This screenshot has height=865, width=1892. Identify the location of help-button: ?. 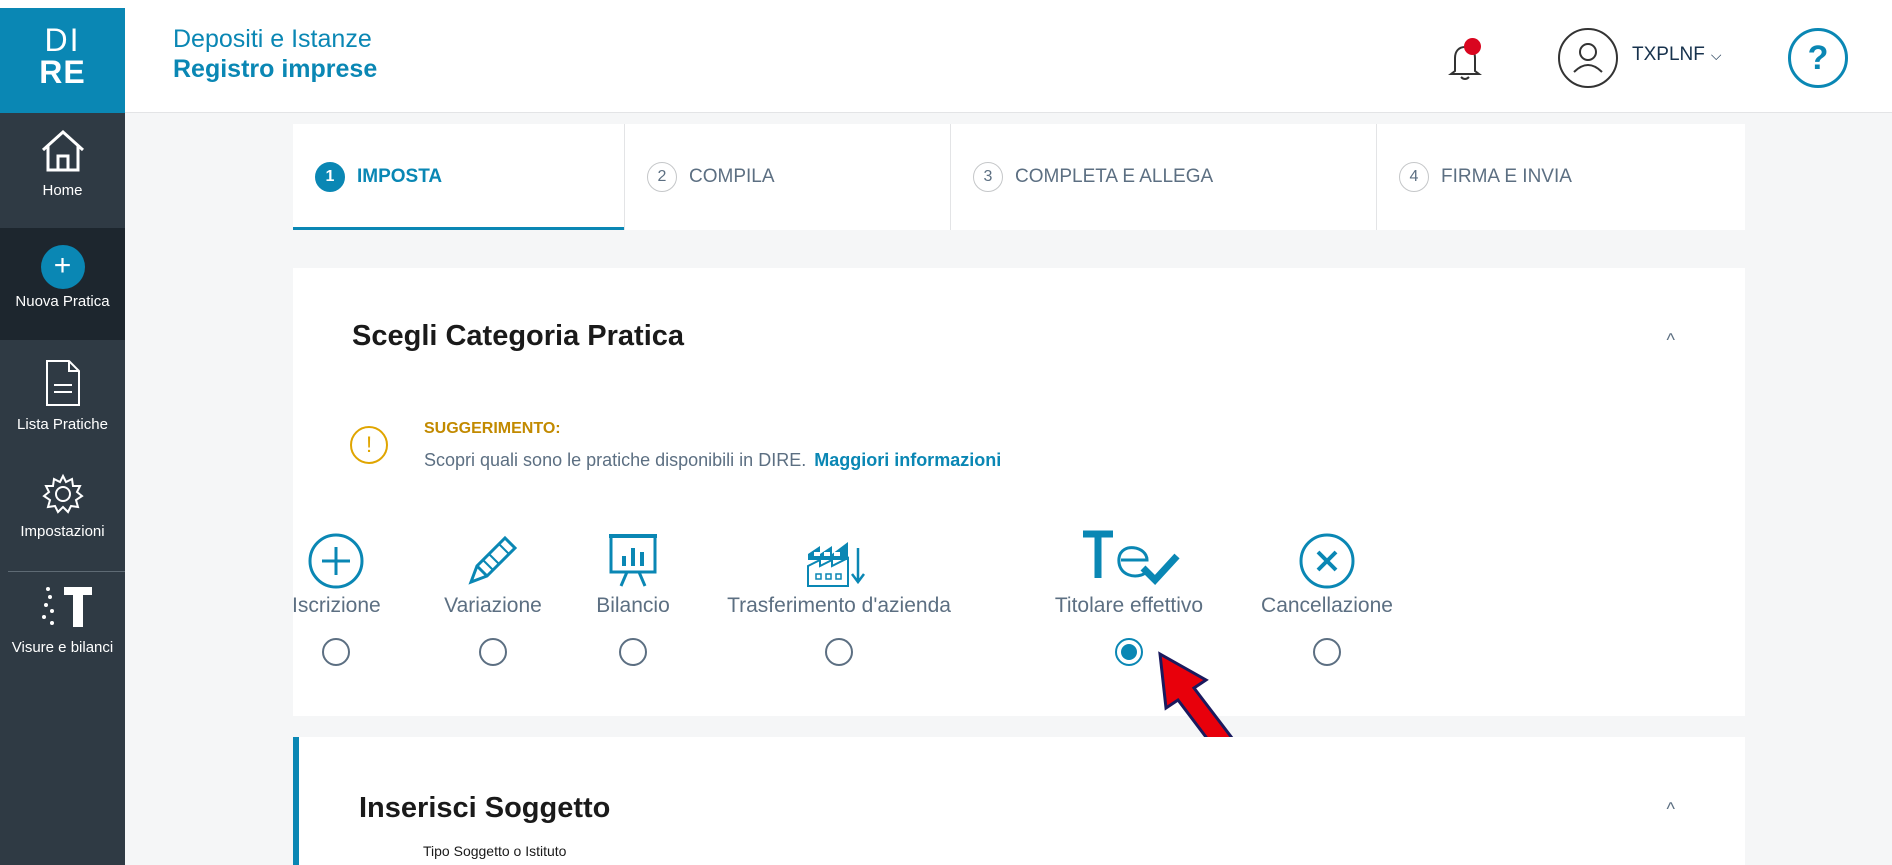
(1818, 58).